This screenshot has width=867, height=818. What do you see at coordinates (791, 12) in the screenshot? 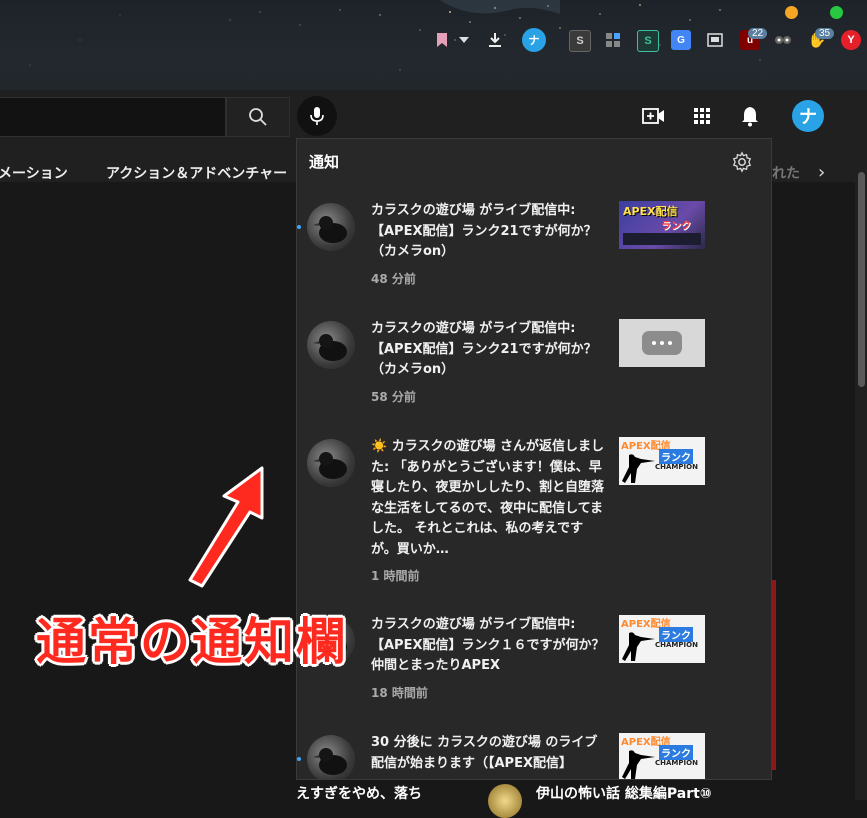
I see `minimize-light` at bounding box center [791, 12].